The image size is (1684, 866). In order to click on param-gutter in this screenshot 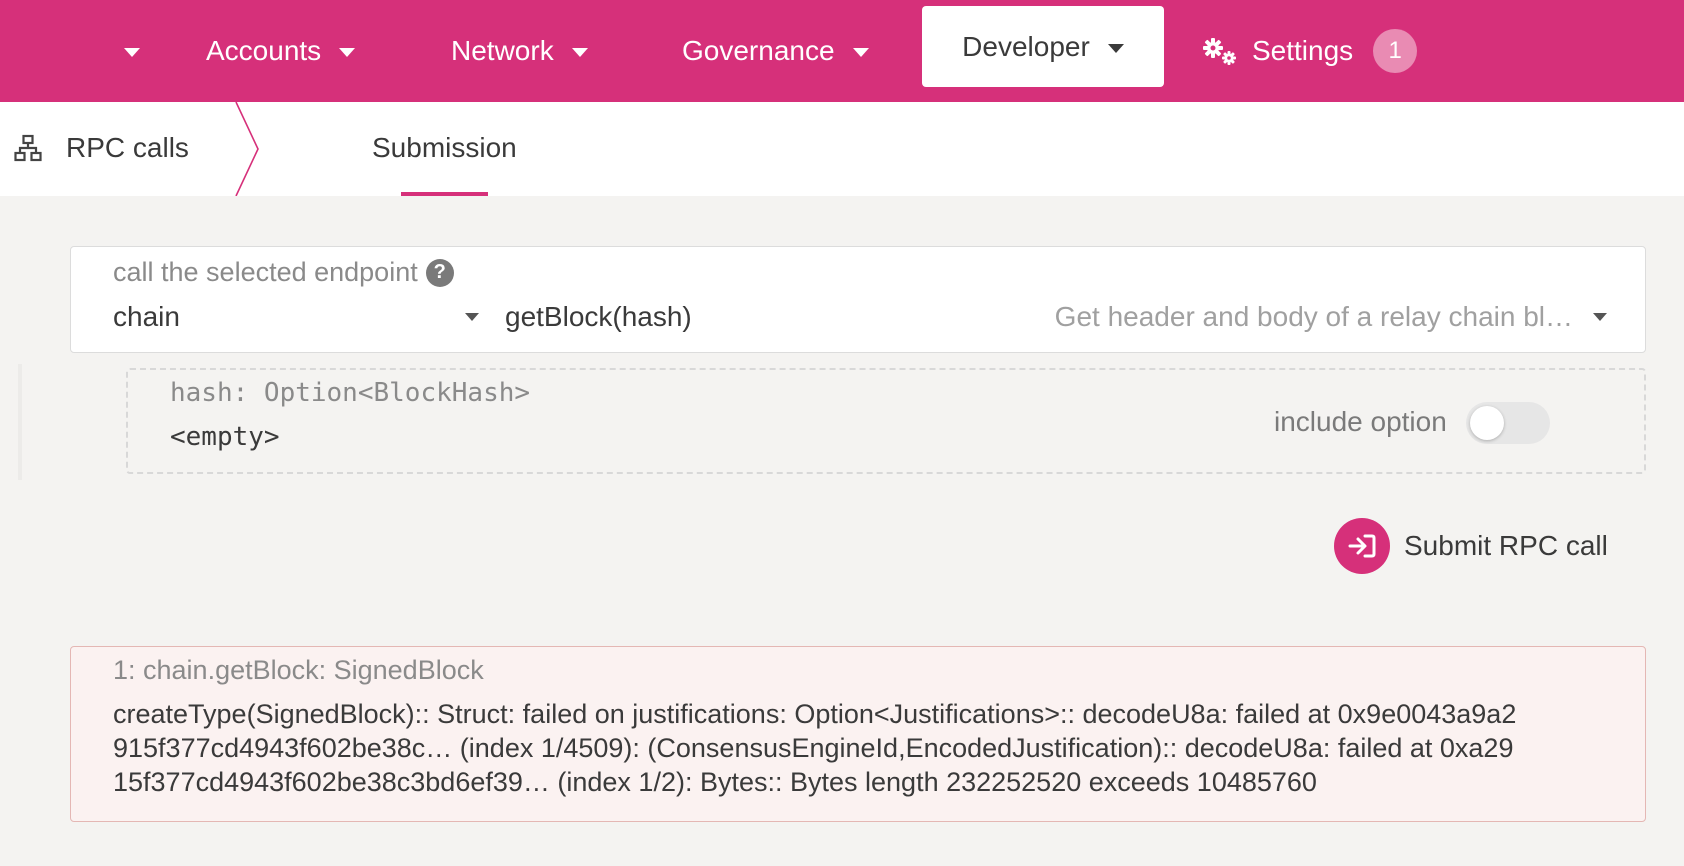, I will do `click(20, 422)`.